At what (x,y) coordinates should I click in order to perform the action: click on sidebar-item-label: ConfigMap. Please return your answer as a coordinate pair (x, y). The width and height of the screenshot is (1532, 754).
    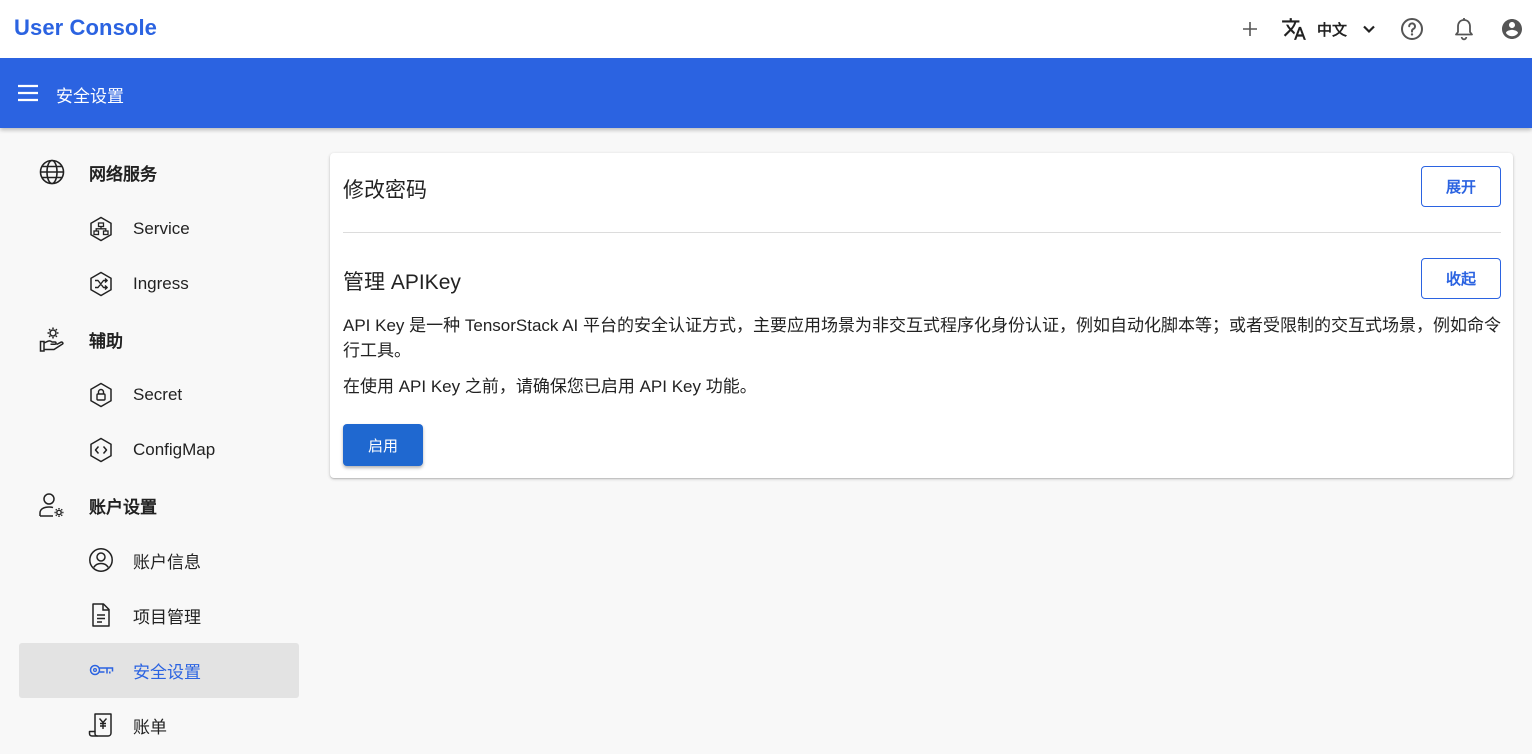
    Looking at the image, I should click on (174, 449).